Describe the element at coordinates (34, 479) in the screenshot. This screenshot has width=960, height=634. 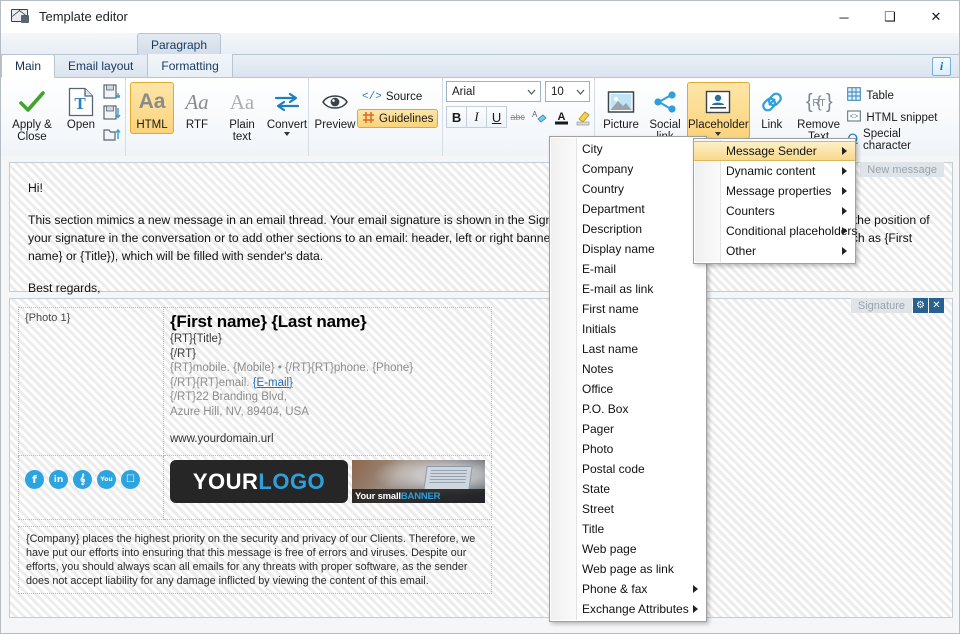
I see `facebook-icon: f` at that location.